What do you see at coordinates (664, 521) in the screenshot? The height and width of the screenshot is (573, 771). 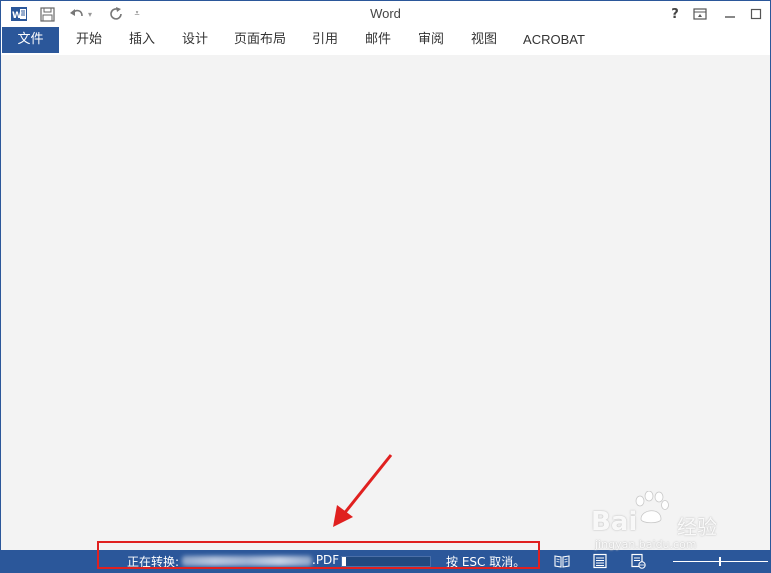 I see `baidu-watermark: Bai 经验 jingyan.baidu.com` at bounding box center [664, 521].